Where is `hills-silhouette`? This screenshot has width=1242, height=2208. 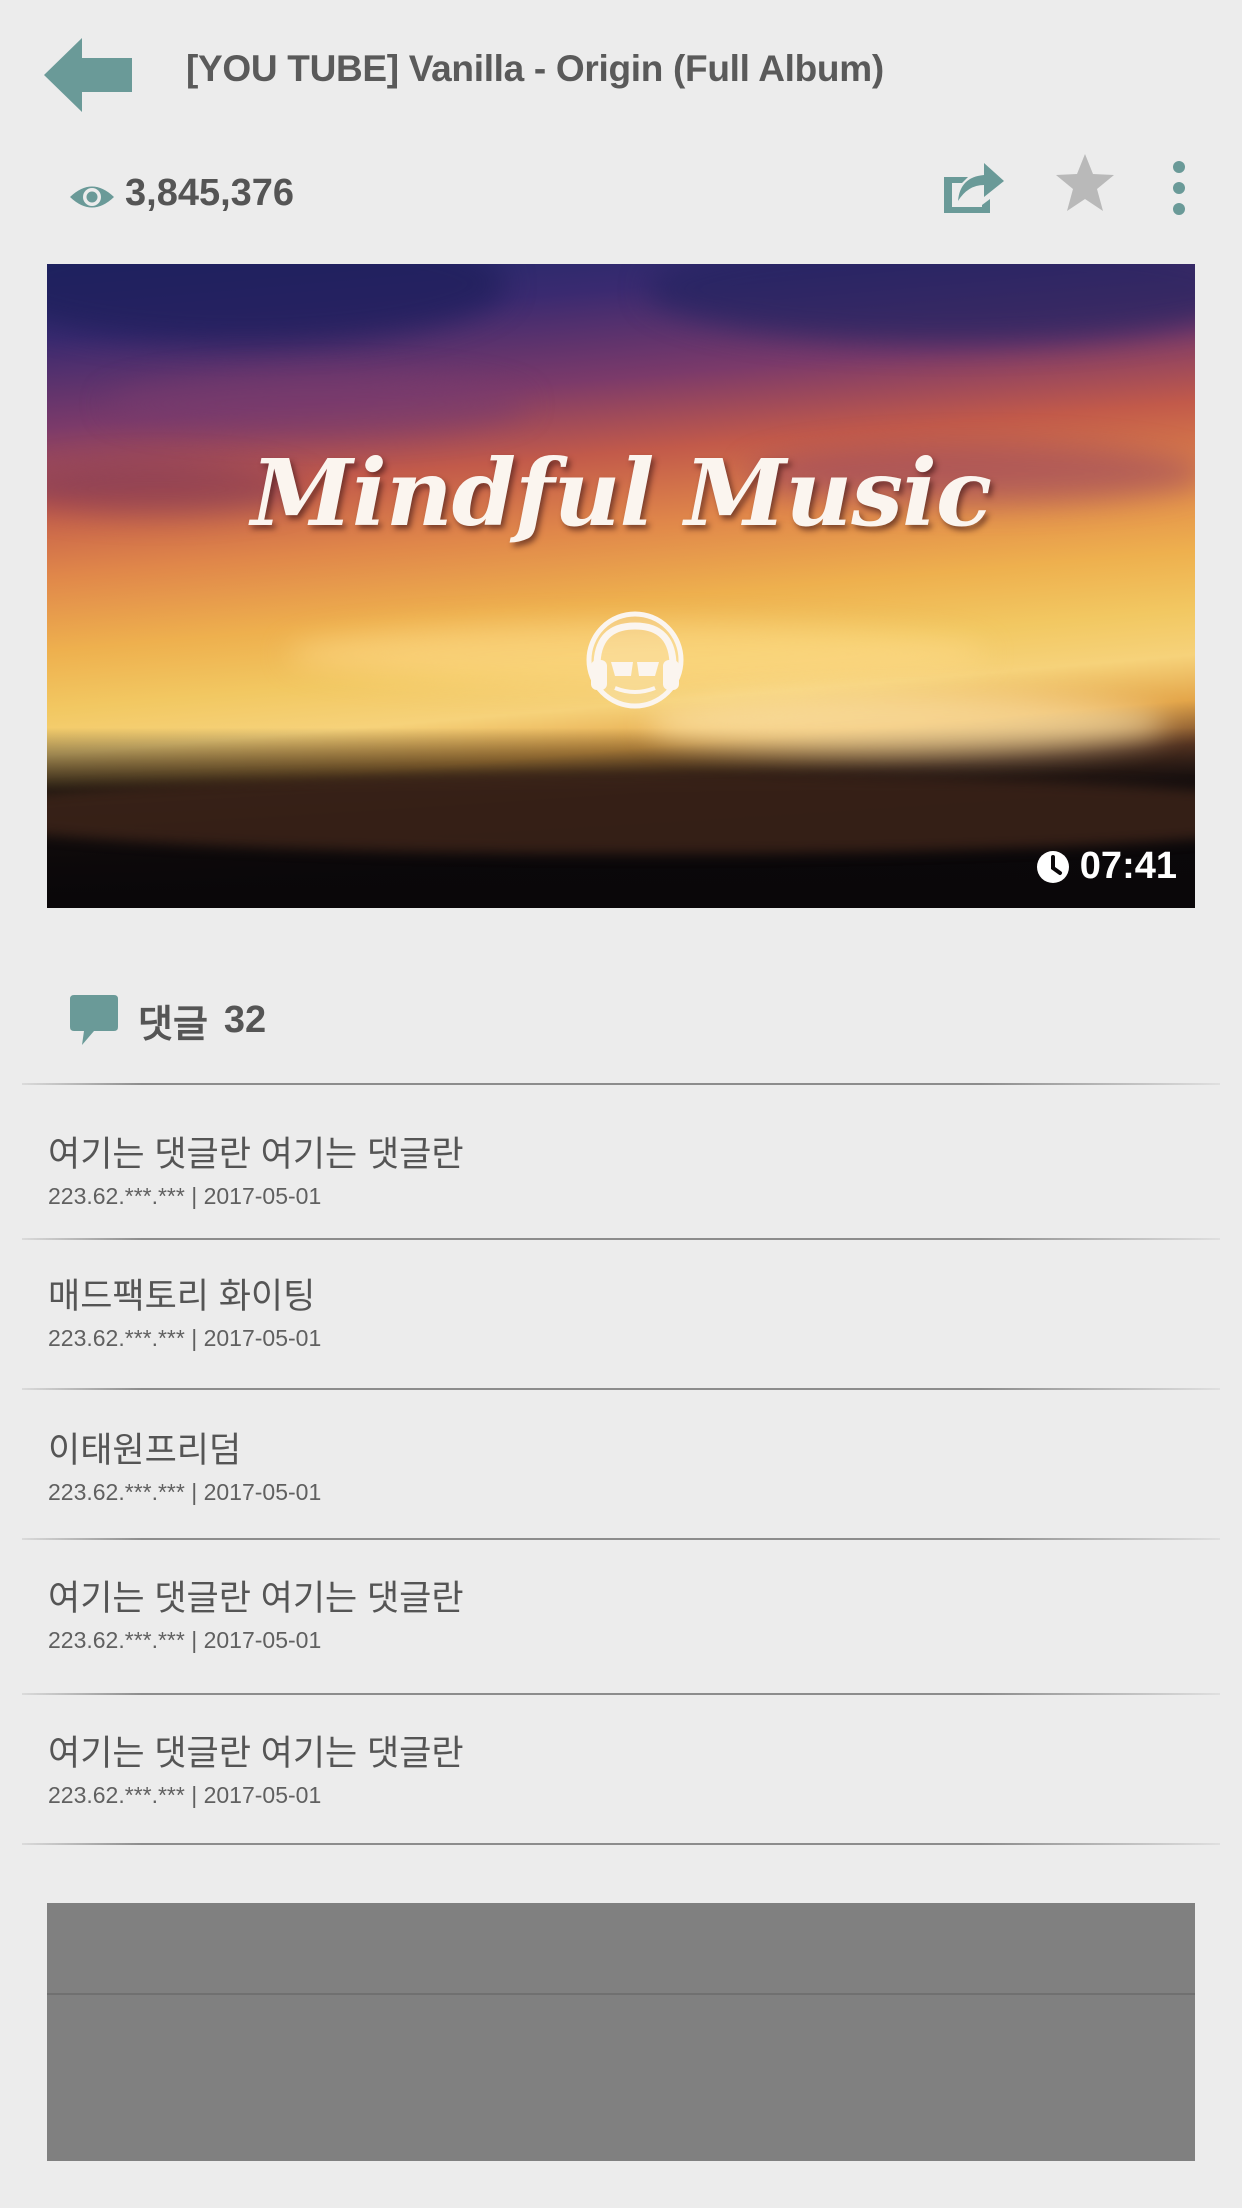 hills-silhouette is located at coordinates (621, 814).